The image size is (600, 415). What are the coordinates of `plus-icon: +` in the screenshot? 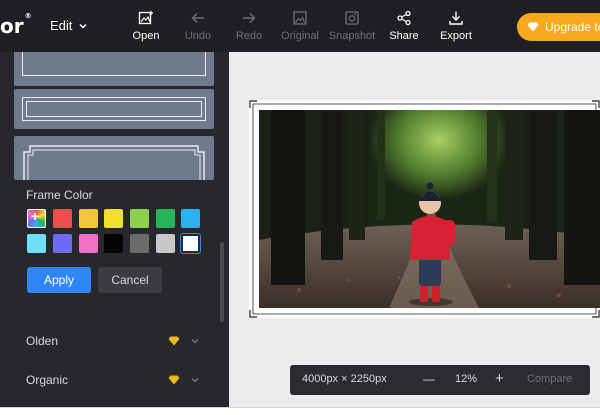 It's located at (35, 216).